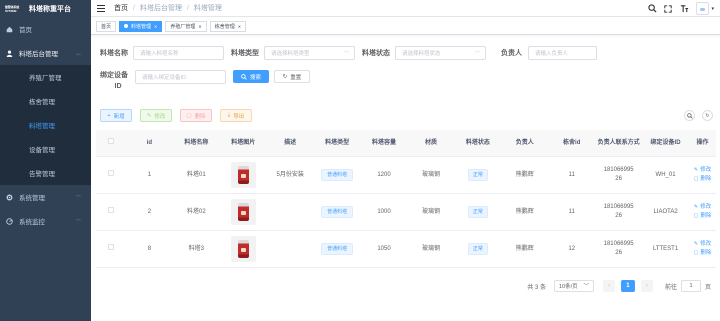  Describe the element at coordinates (186, 26) in the screenshot. I see `tag-farm: 养殖厂管理 ✕` at that location.